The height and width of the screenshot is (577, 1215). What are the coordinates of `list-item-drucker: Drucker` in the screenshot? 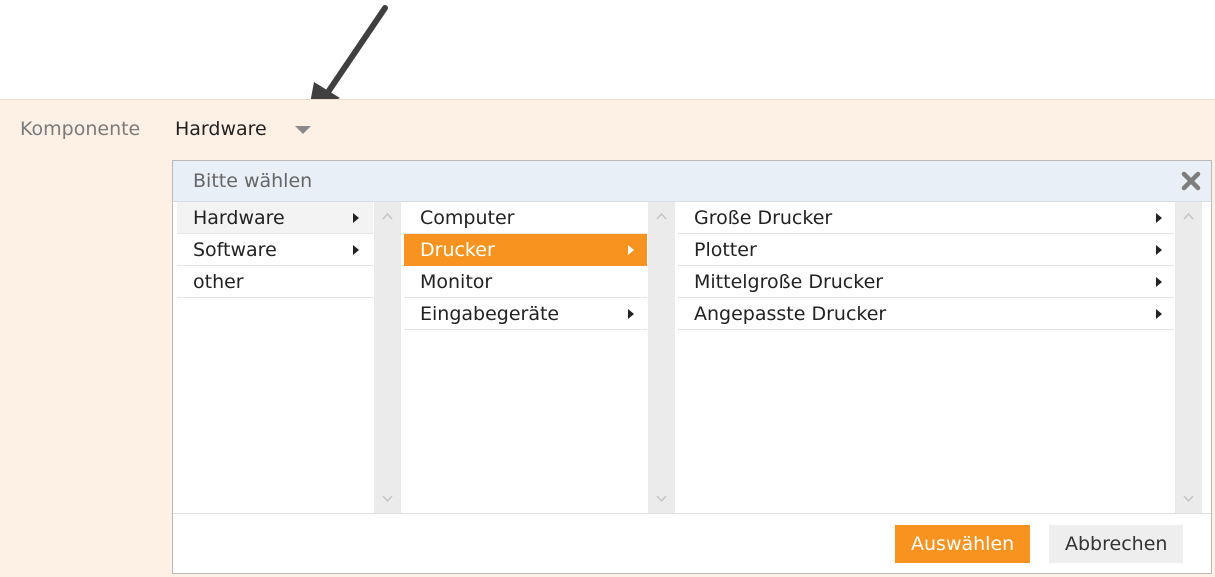 It's located at (525, 250).